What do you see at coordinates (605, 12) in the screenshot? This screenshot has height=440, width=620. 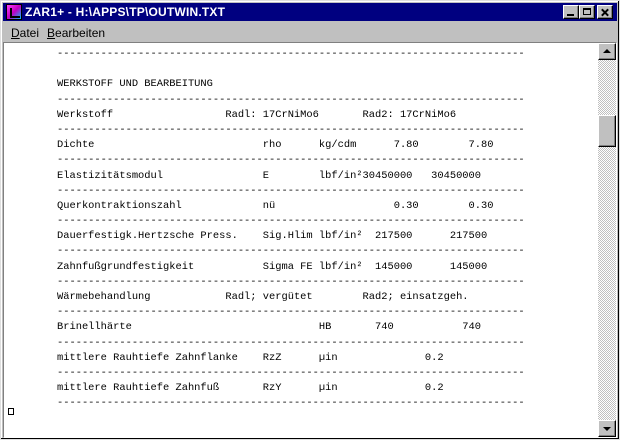 I see `close-button` at bounding box center [605, 12].